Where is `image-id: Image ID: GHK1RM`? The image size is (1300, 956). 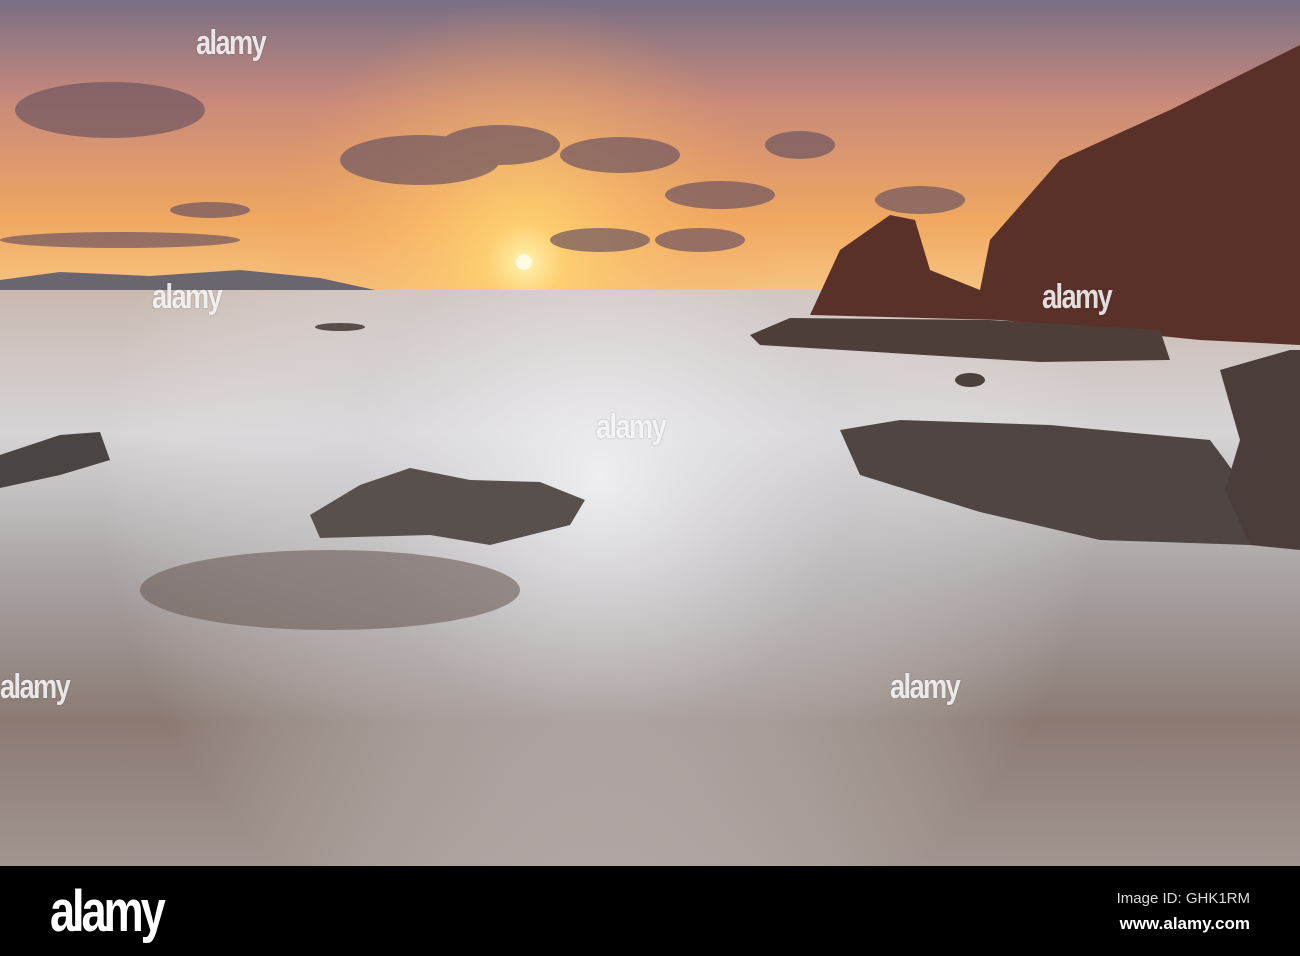
image-id: Image ID: GHK1RM is located at coordinates (1183, 898).